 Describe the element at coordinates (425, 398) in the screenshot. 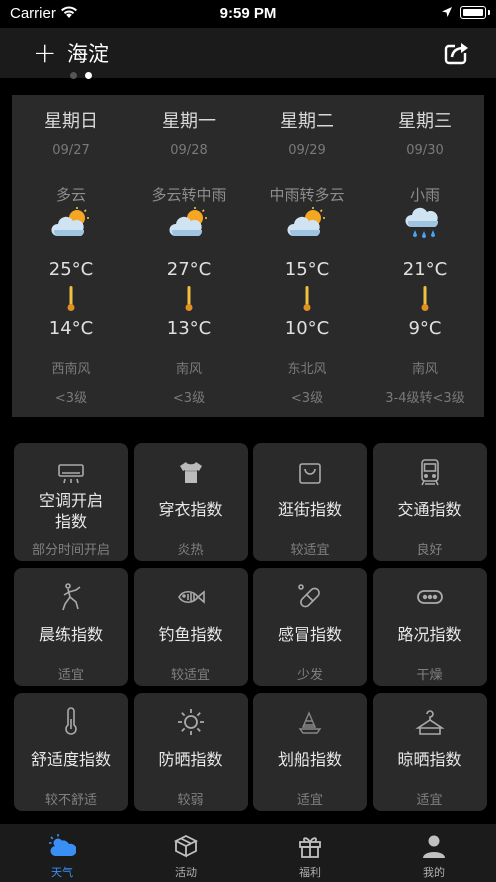

I see `forecast-wind-level: 3-4级转<3级` at that location.